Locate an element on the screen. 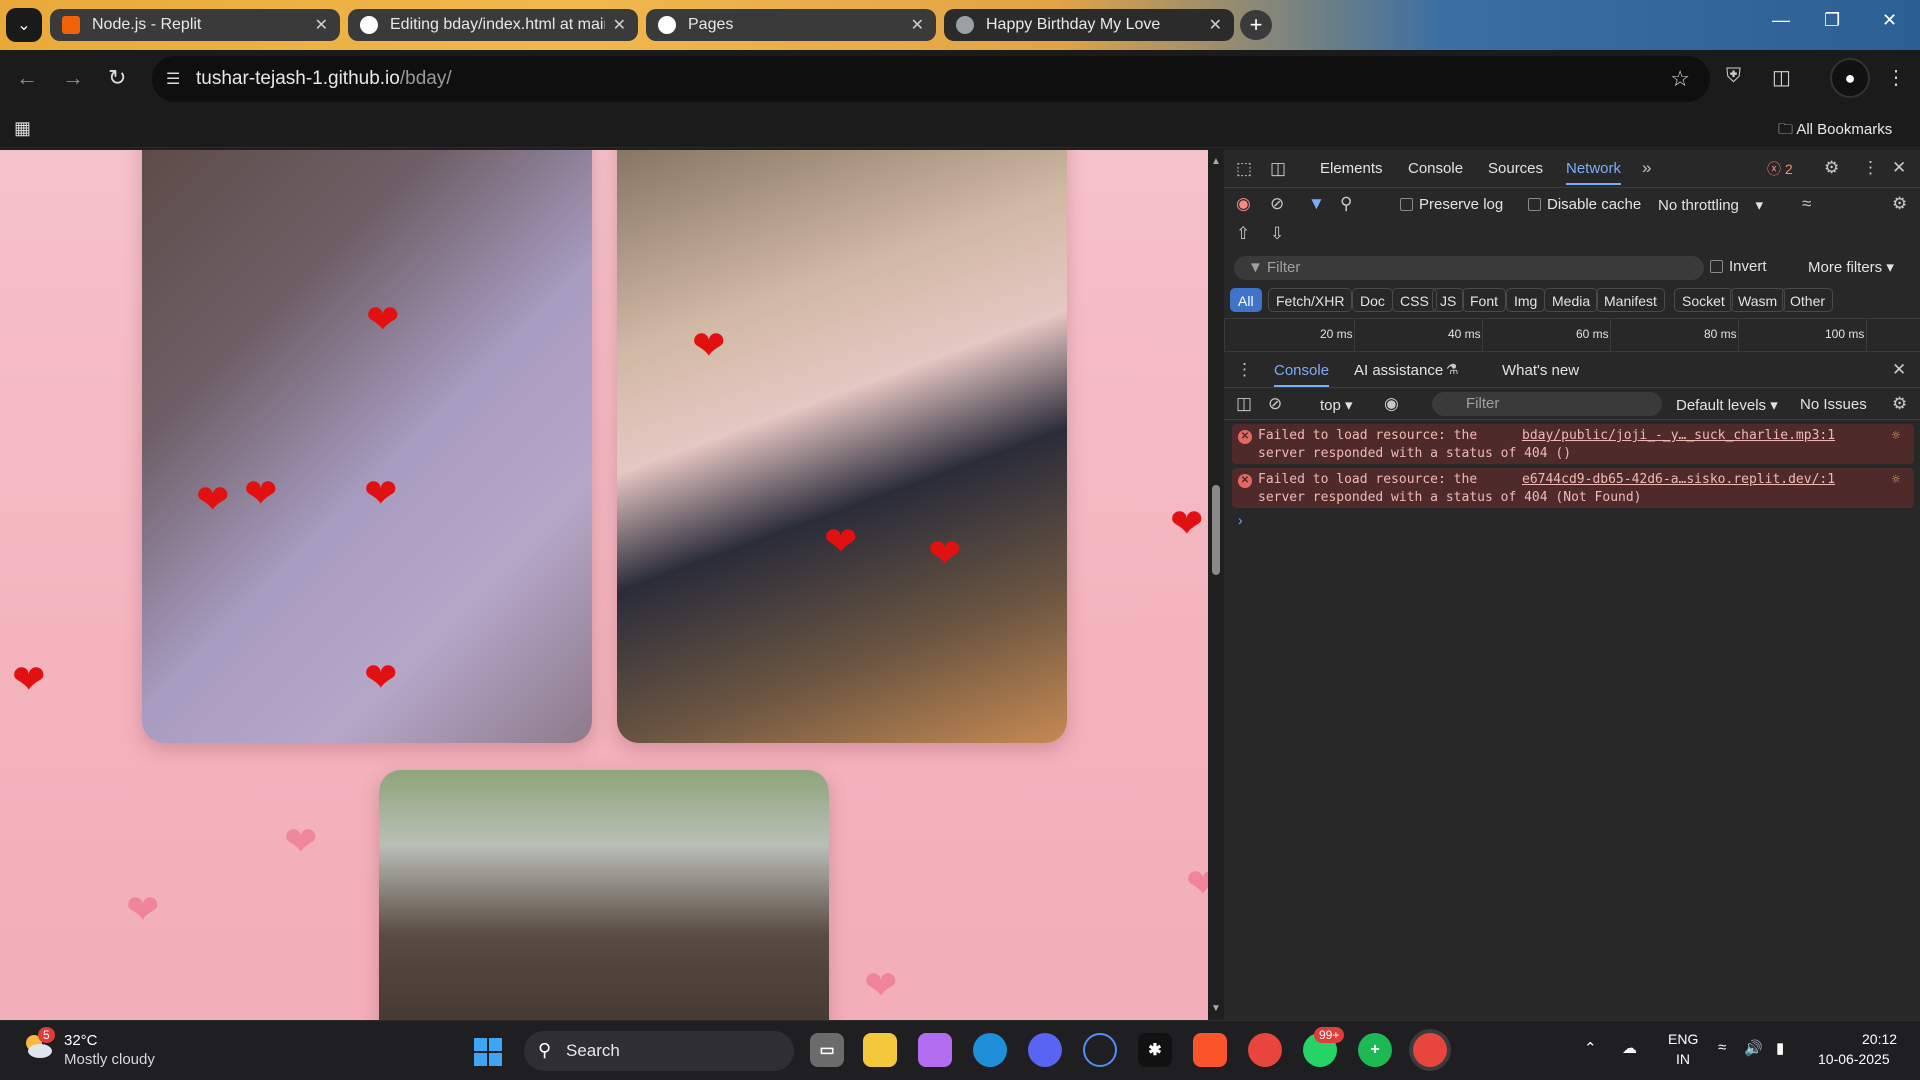  weather-description: Mostly cloudy is located at coordinates (109, 1059).